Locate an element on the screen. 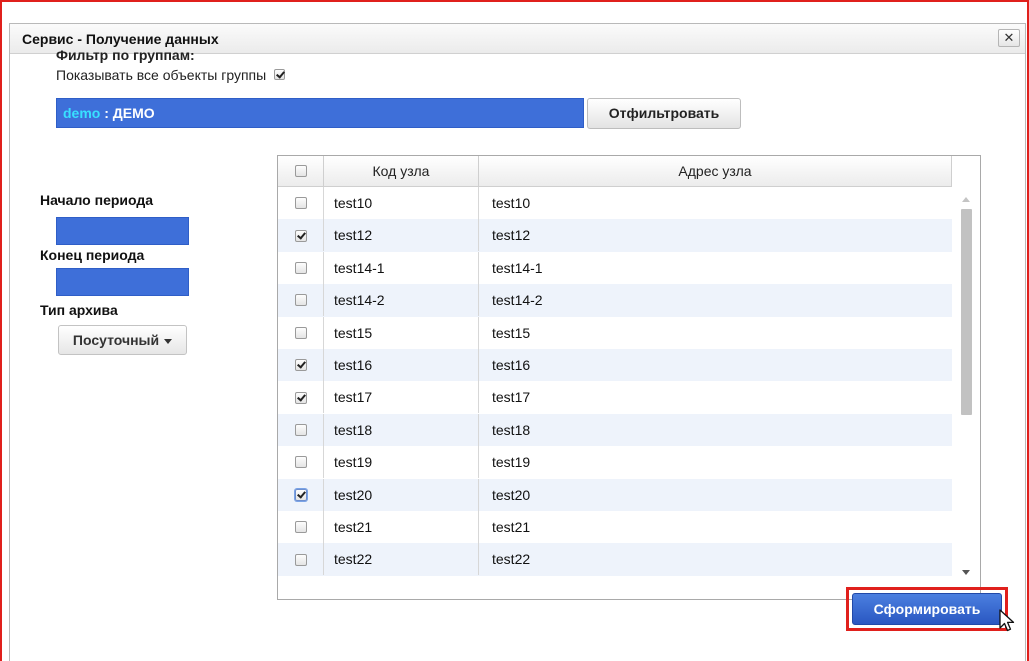 This screenshot has width=1029, height=661. node-address-cell: test10 is located at coordinates (511, 203).